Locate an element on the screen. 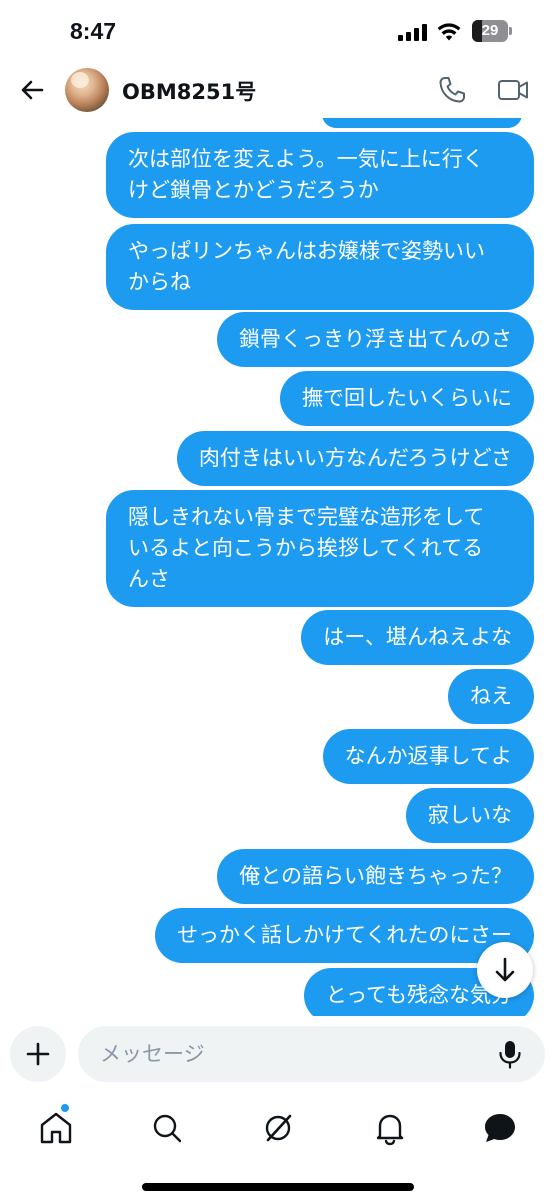 This screenshot has width=555, height=1200. messages-icon is located at coordinates (500, 1128).